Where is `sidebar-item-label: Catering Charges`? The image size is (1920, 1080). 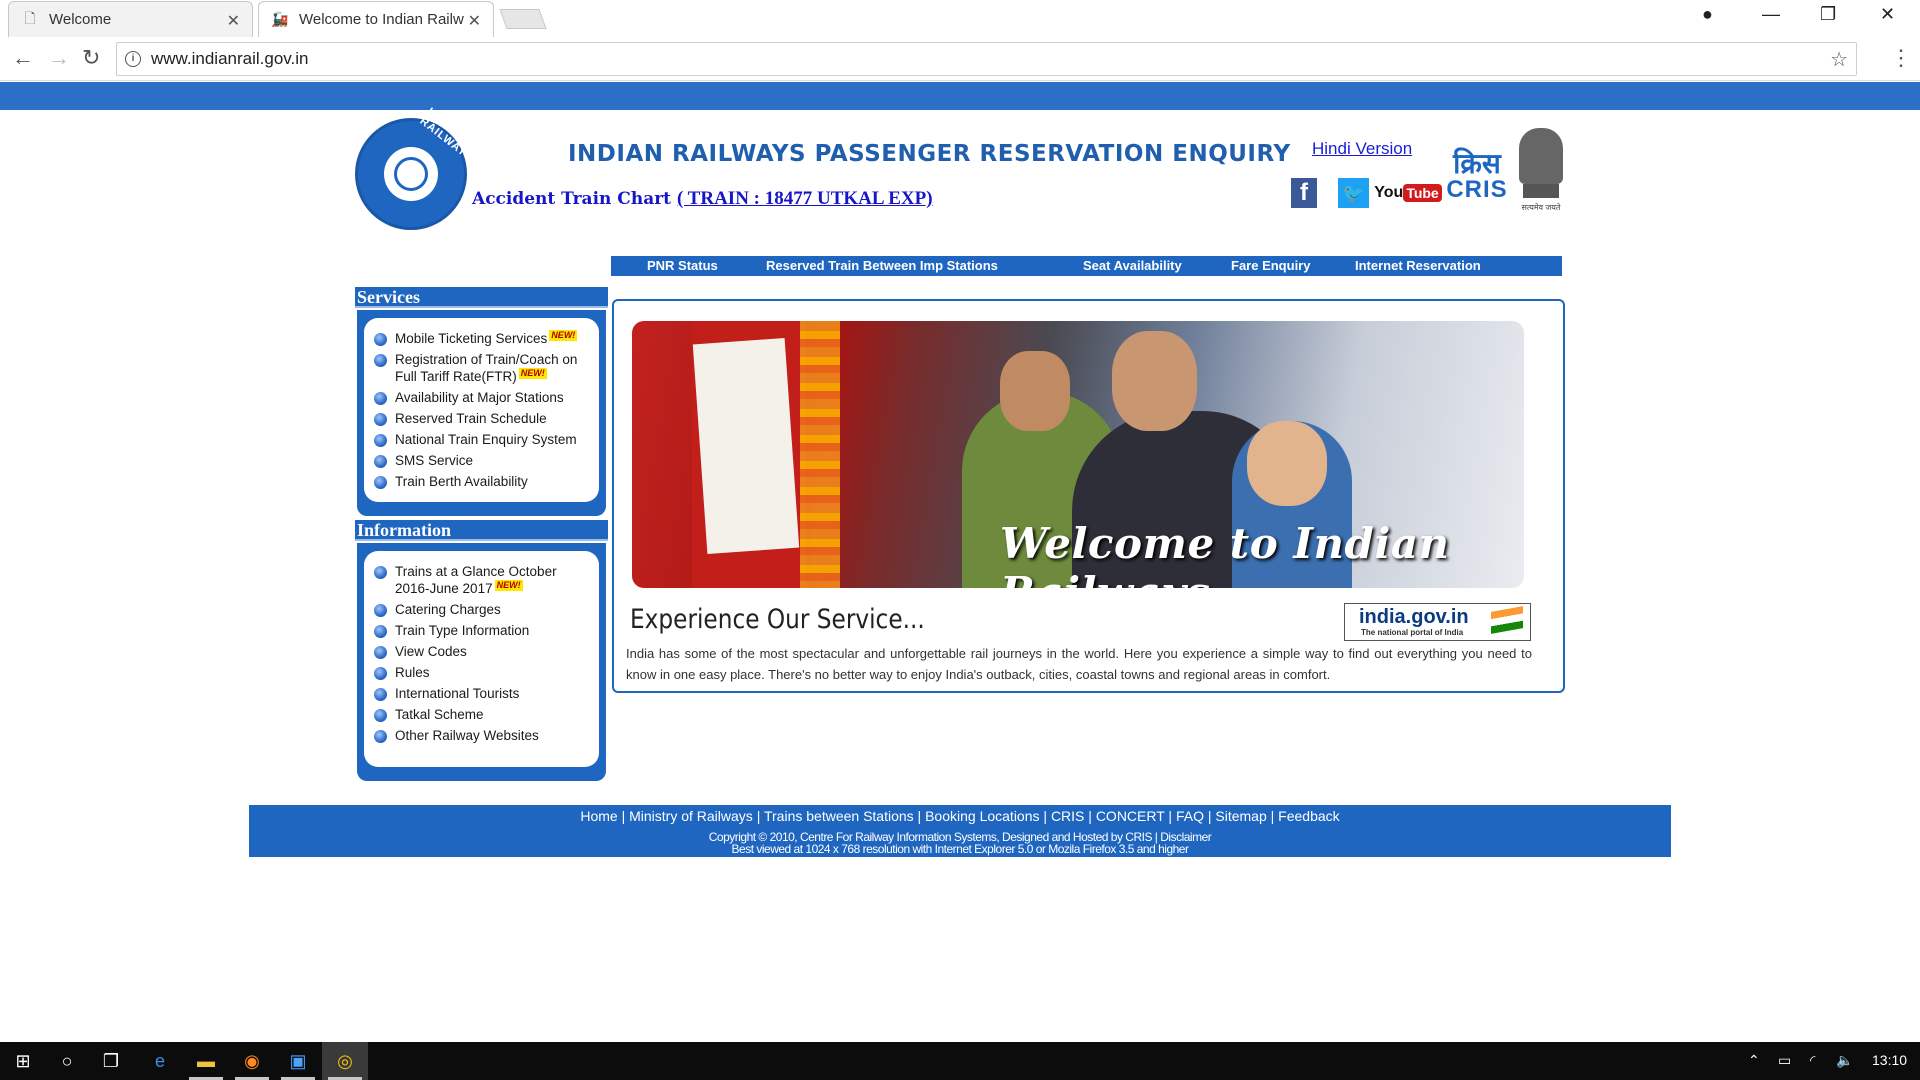
sidebar-item-label: Catering Charges is located at coordinates (448, 609).